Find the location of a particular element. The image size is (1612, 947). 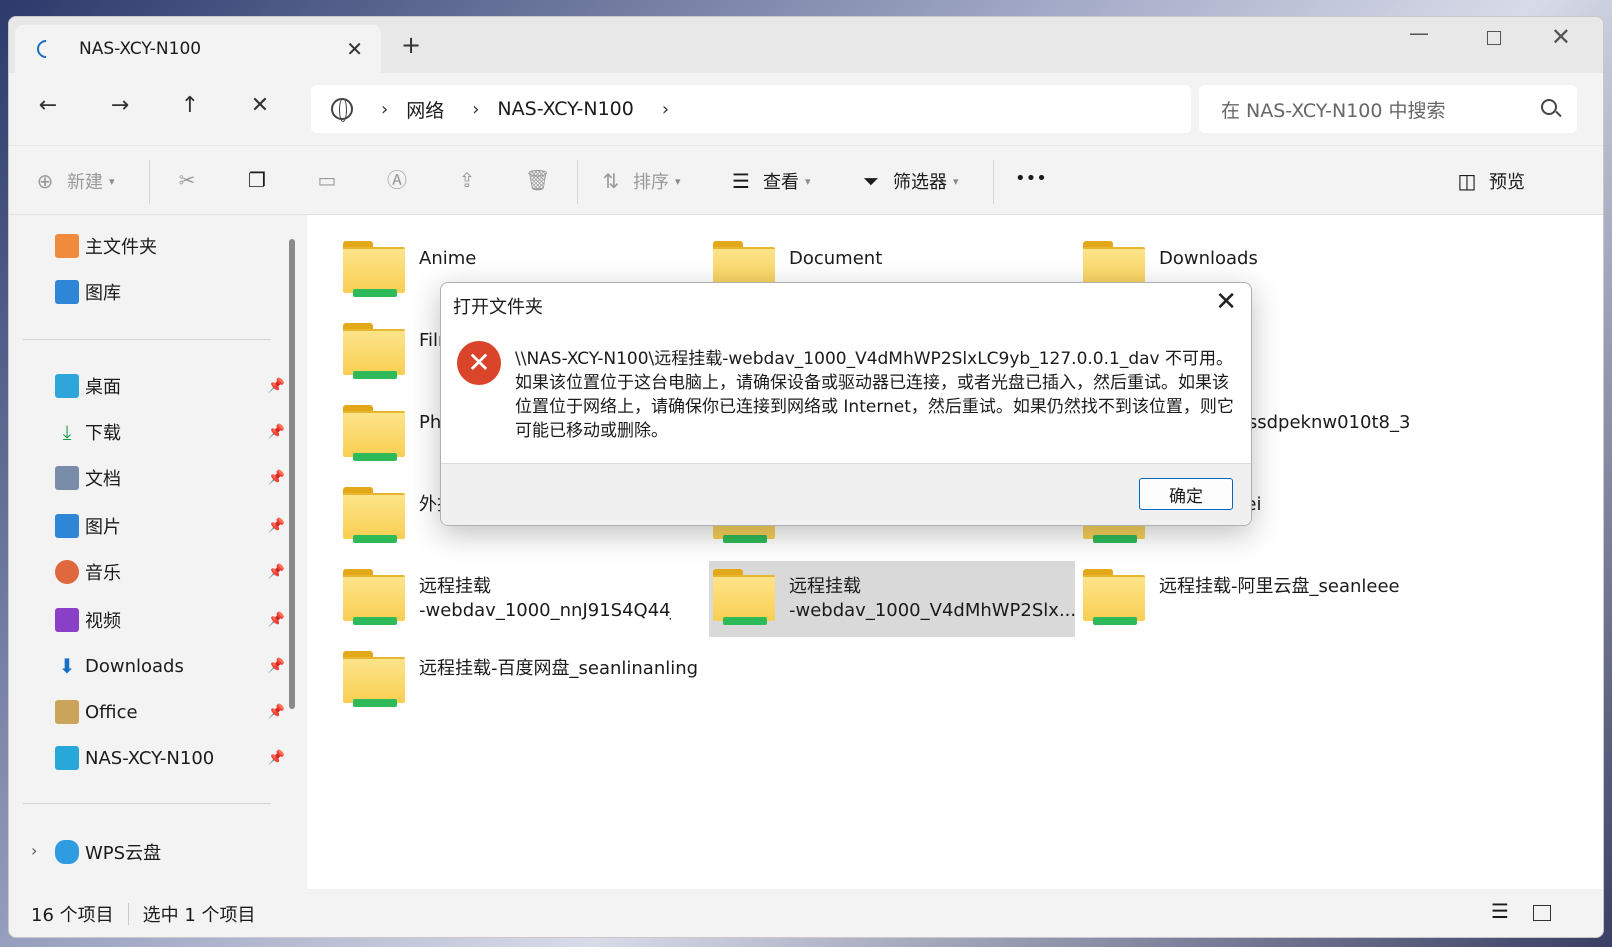

copy-button: ❐ is located at coordinates (262, 180).